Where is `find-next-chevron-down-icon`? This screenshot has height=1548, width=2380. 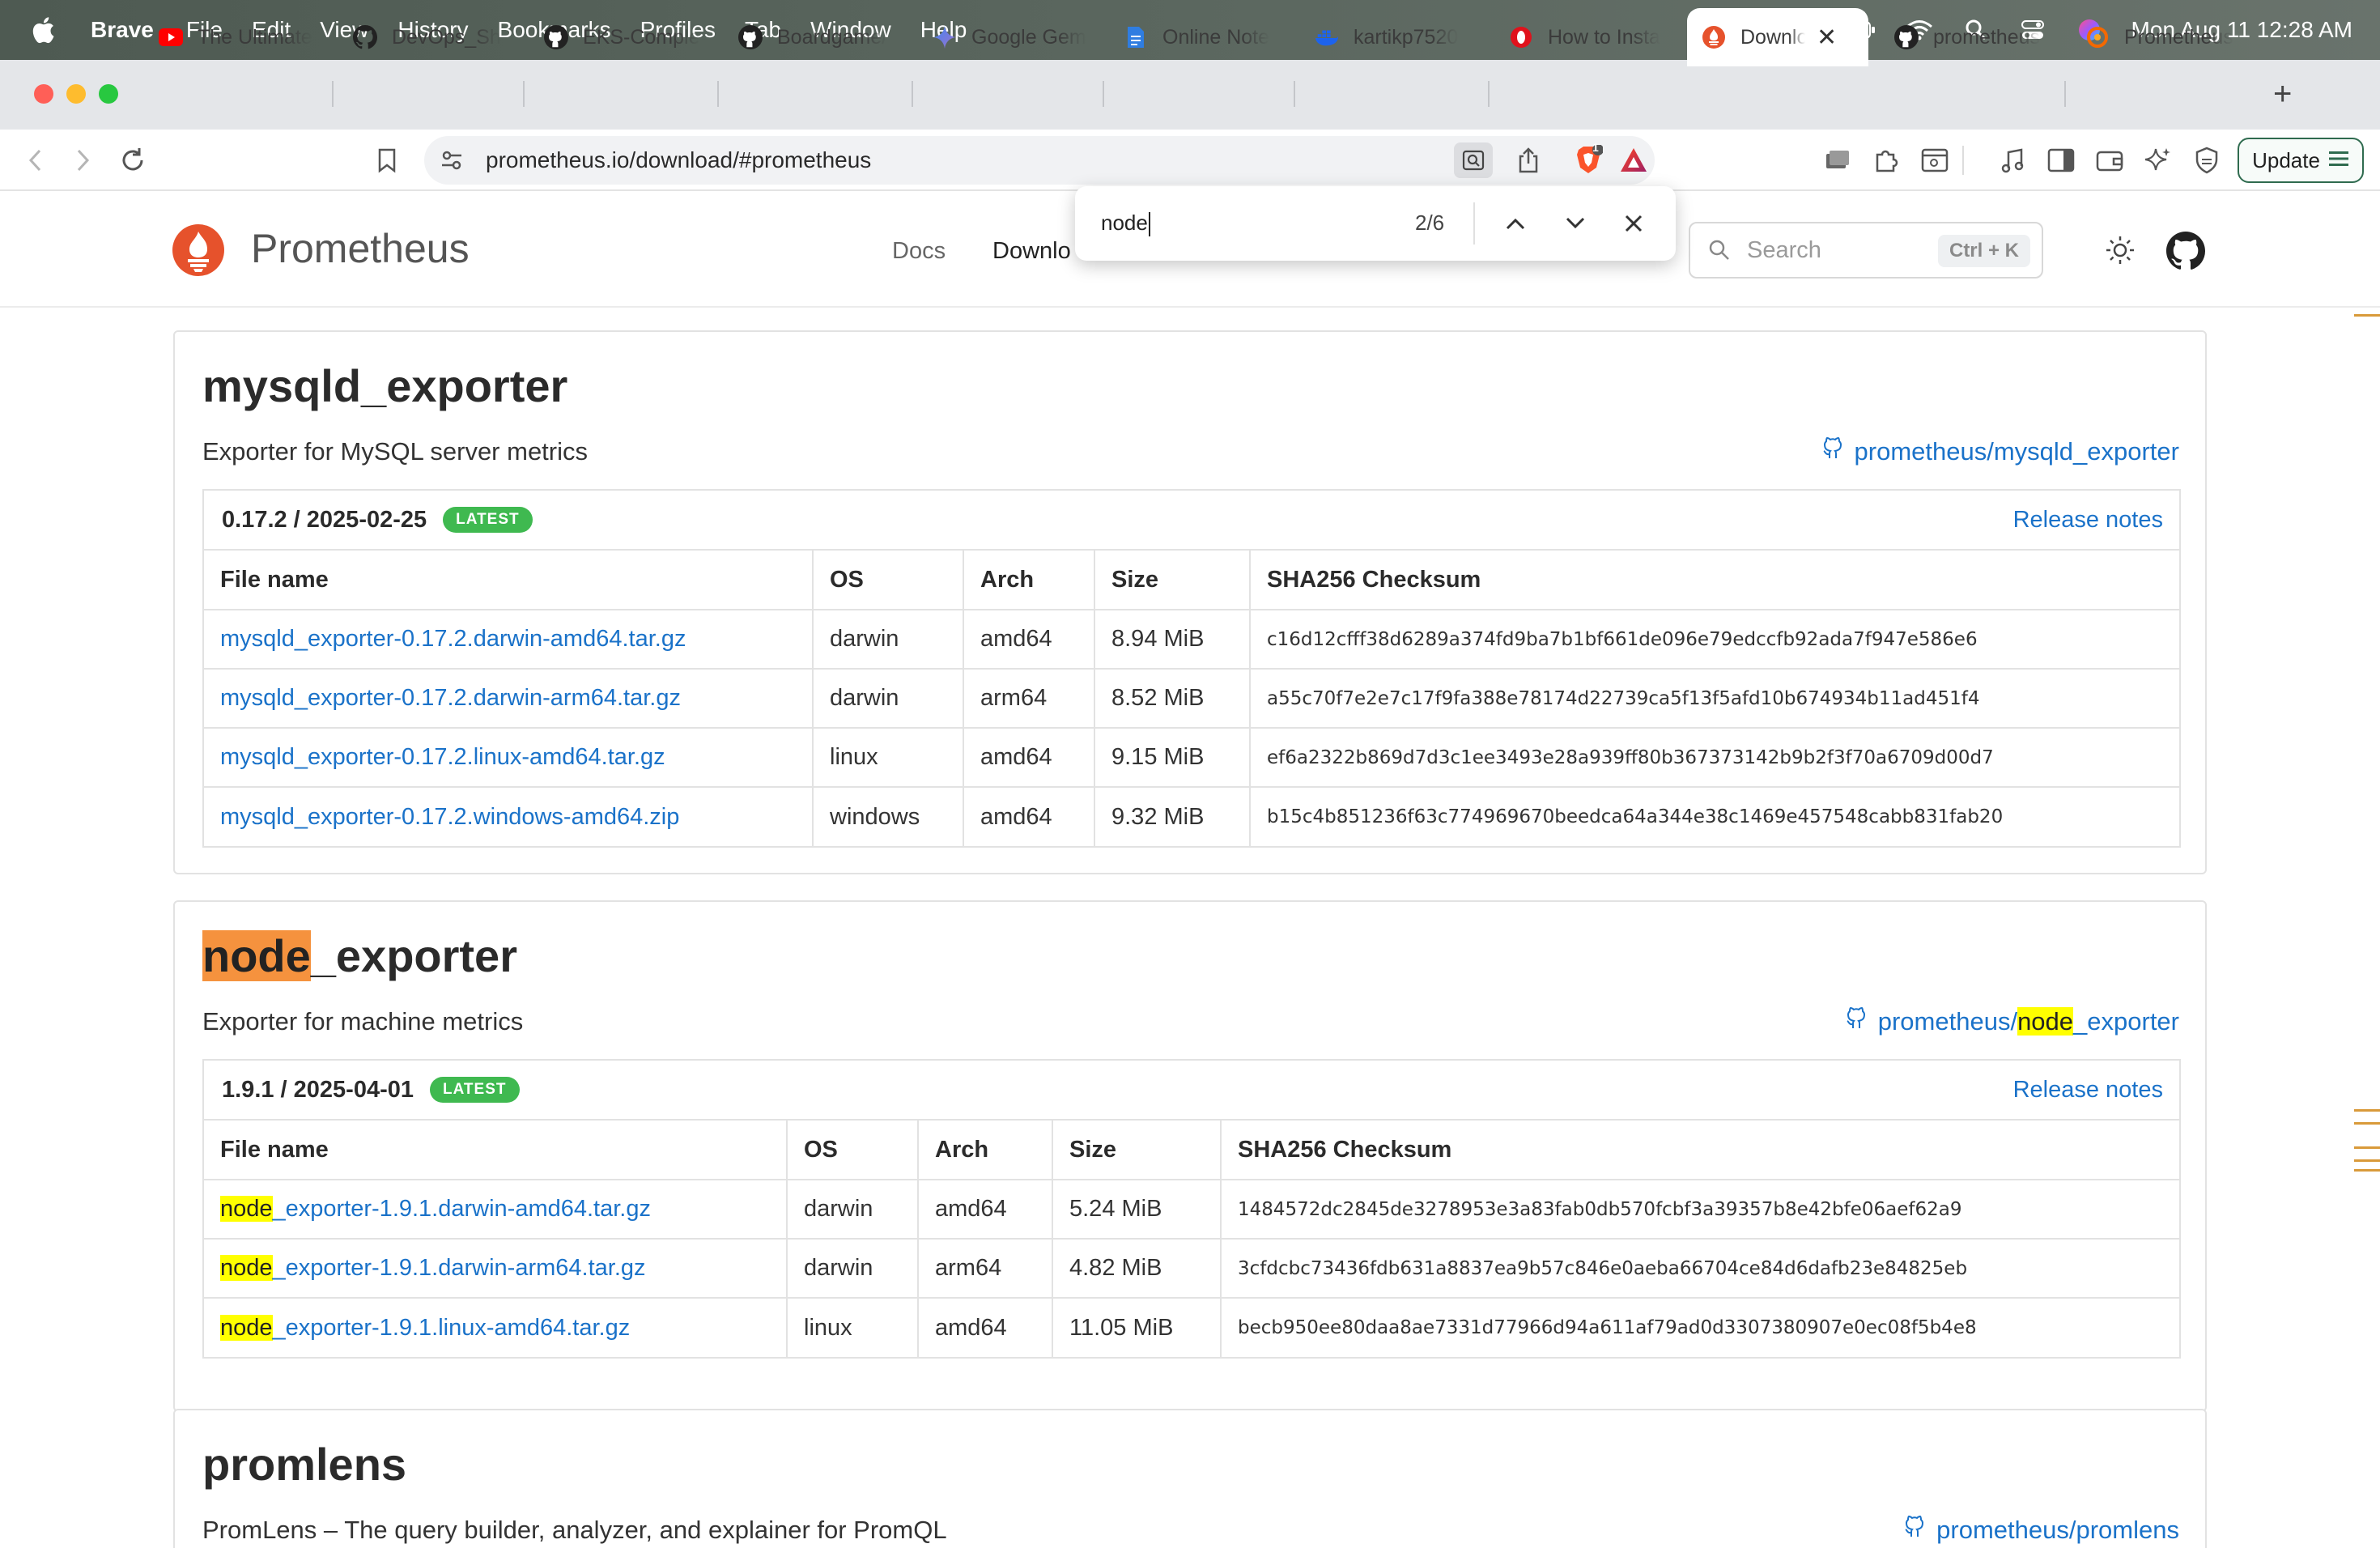 find-next-chevron-down-icon is located at coordinates (1575, 223).